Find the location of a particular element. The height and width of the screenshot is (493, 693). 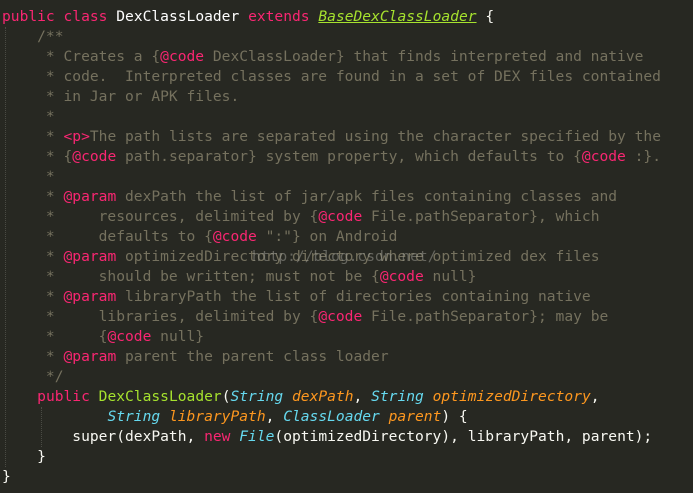

code-line-5: * in Jar or APK files. is located at coordinates (347, 97).